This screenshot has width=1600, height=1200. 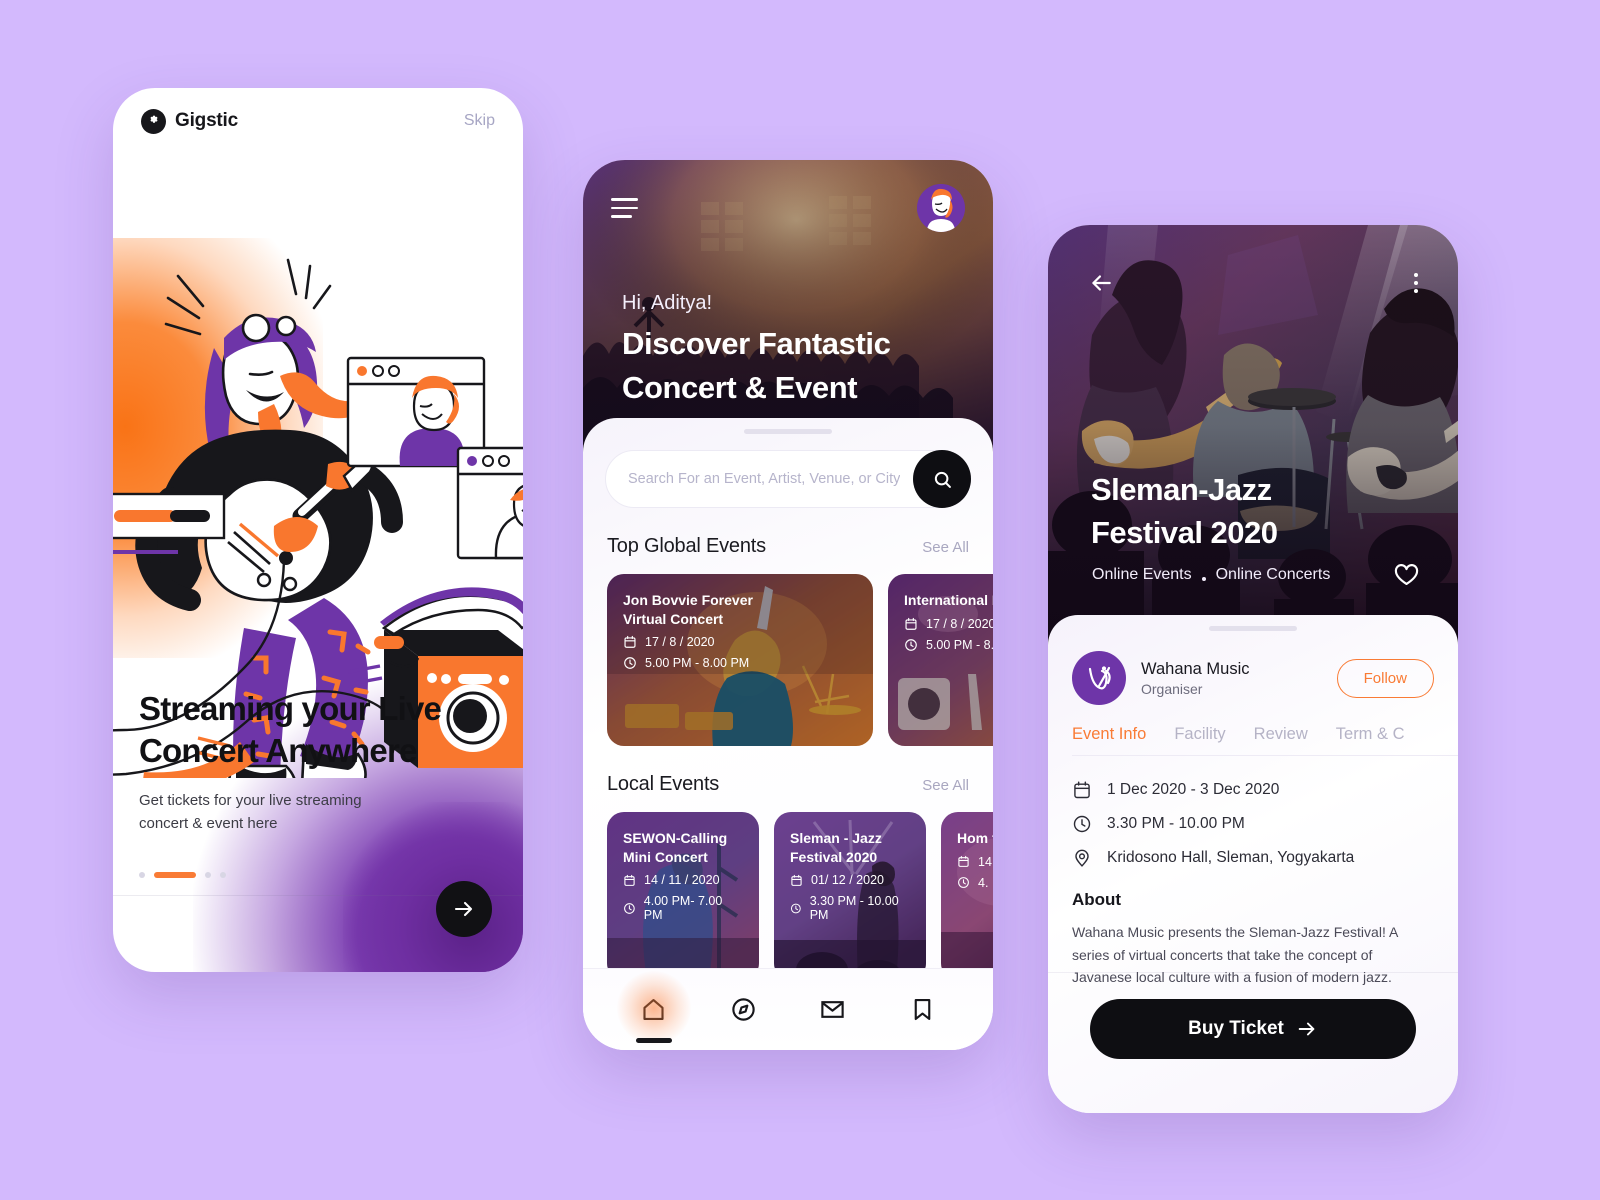 What do you see at coordinates (788, 208) in the screenshot?
I see `discover-topbar` at bounding box center [788, 208].